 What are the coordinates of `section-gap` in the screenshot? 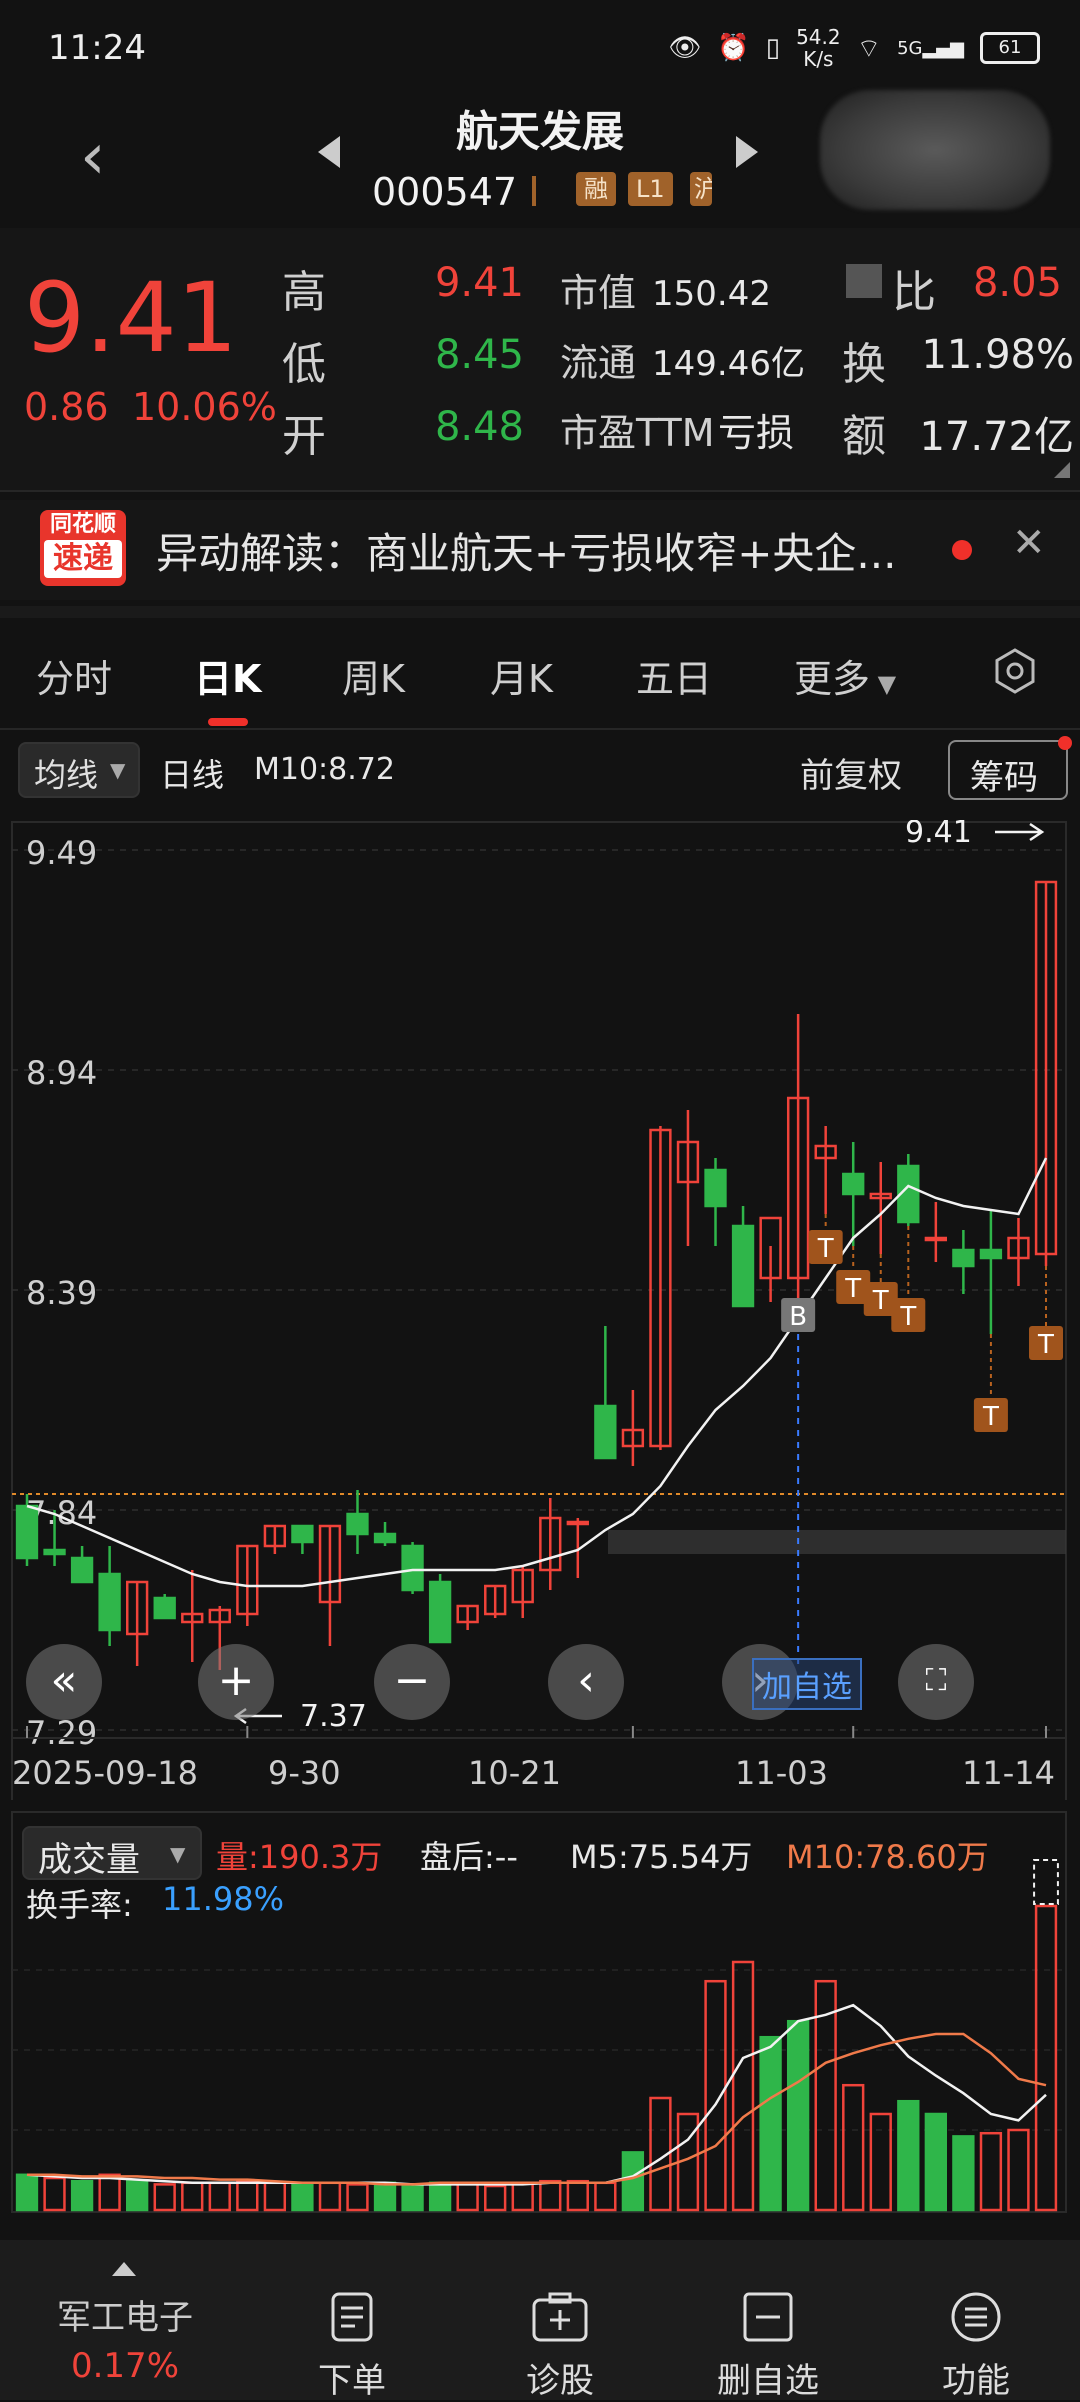 It's located at (540, 612).